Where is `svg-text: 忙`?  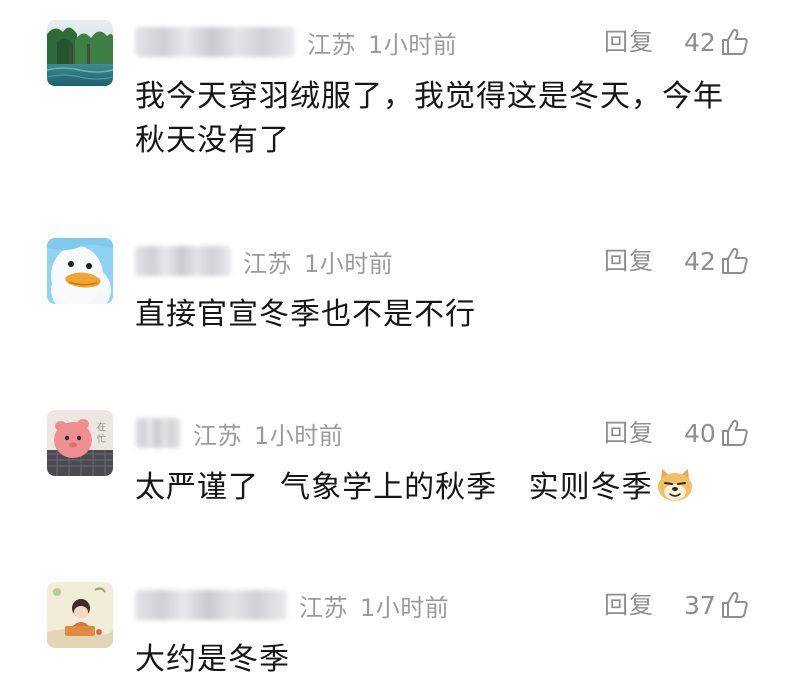 svg-text: 忙 is located at coordinates (101, 439).